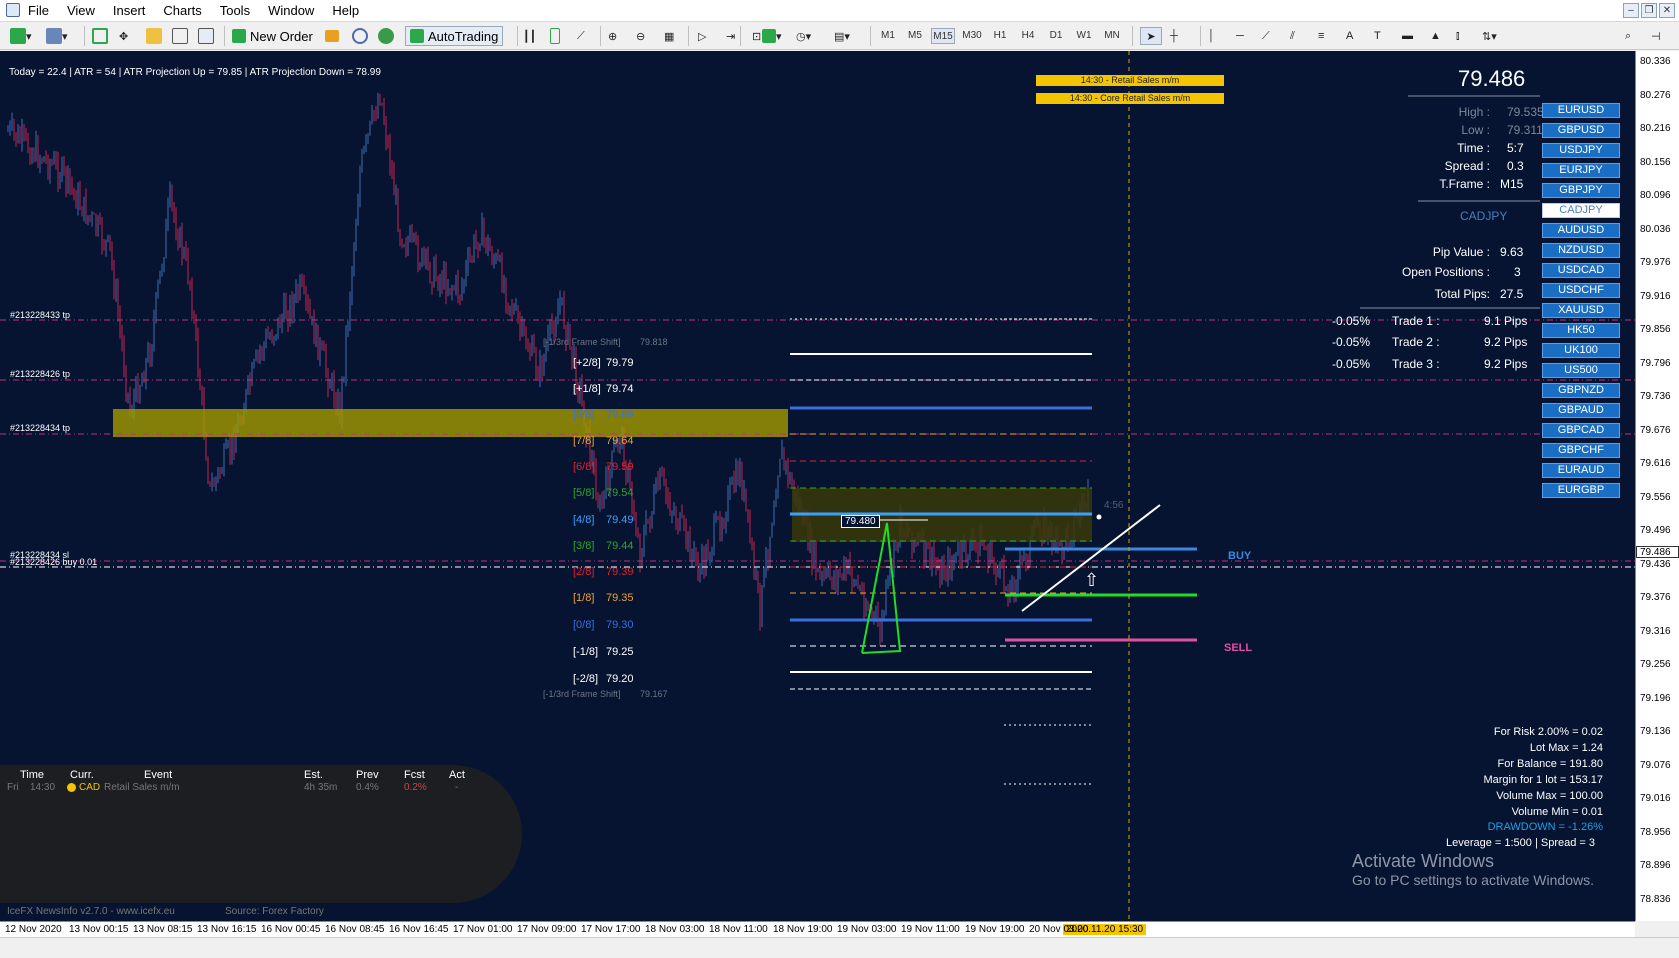 This screenshot has width=1679, height=958. Describe the element at coordinates (943, 36) in the screenshot. I see `tf-m15: M15` at that location.